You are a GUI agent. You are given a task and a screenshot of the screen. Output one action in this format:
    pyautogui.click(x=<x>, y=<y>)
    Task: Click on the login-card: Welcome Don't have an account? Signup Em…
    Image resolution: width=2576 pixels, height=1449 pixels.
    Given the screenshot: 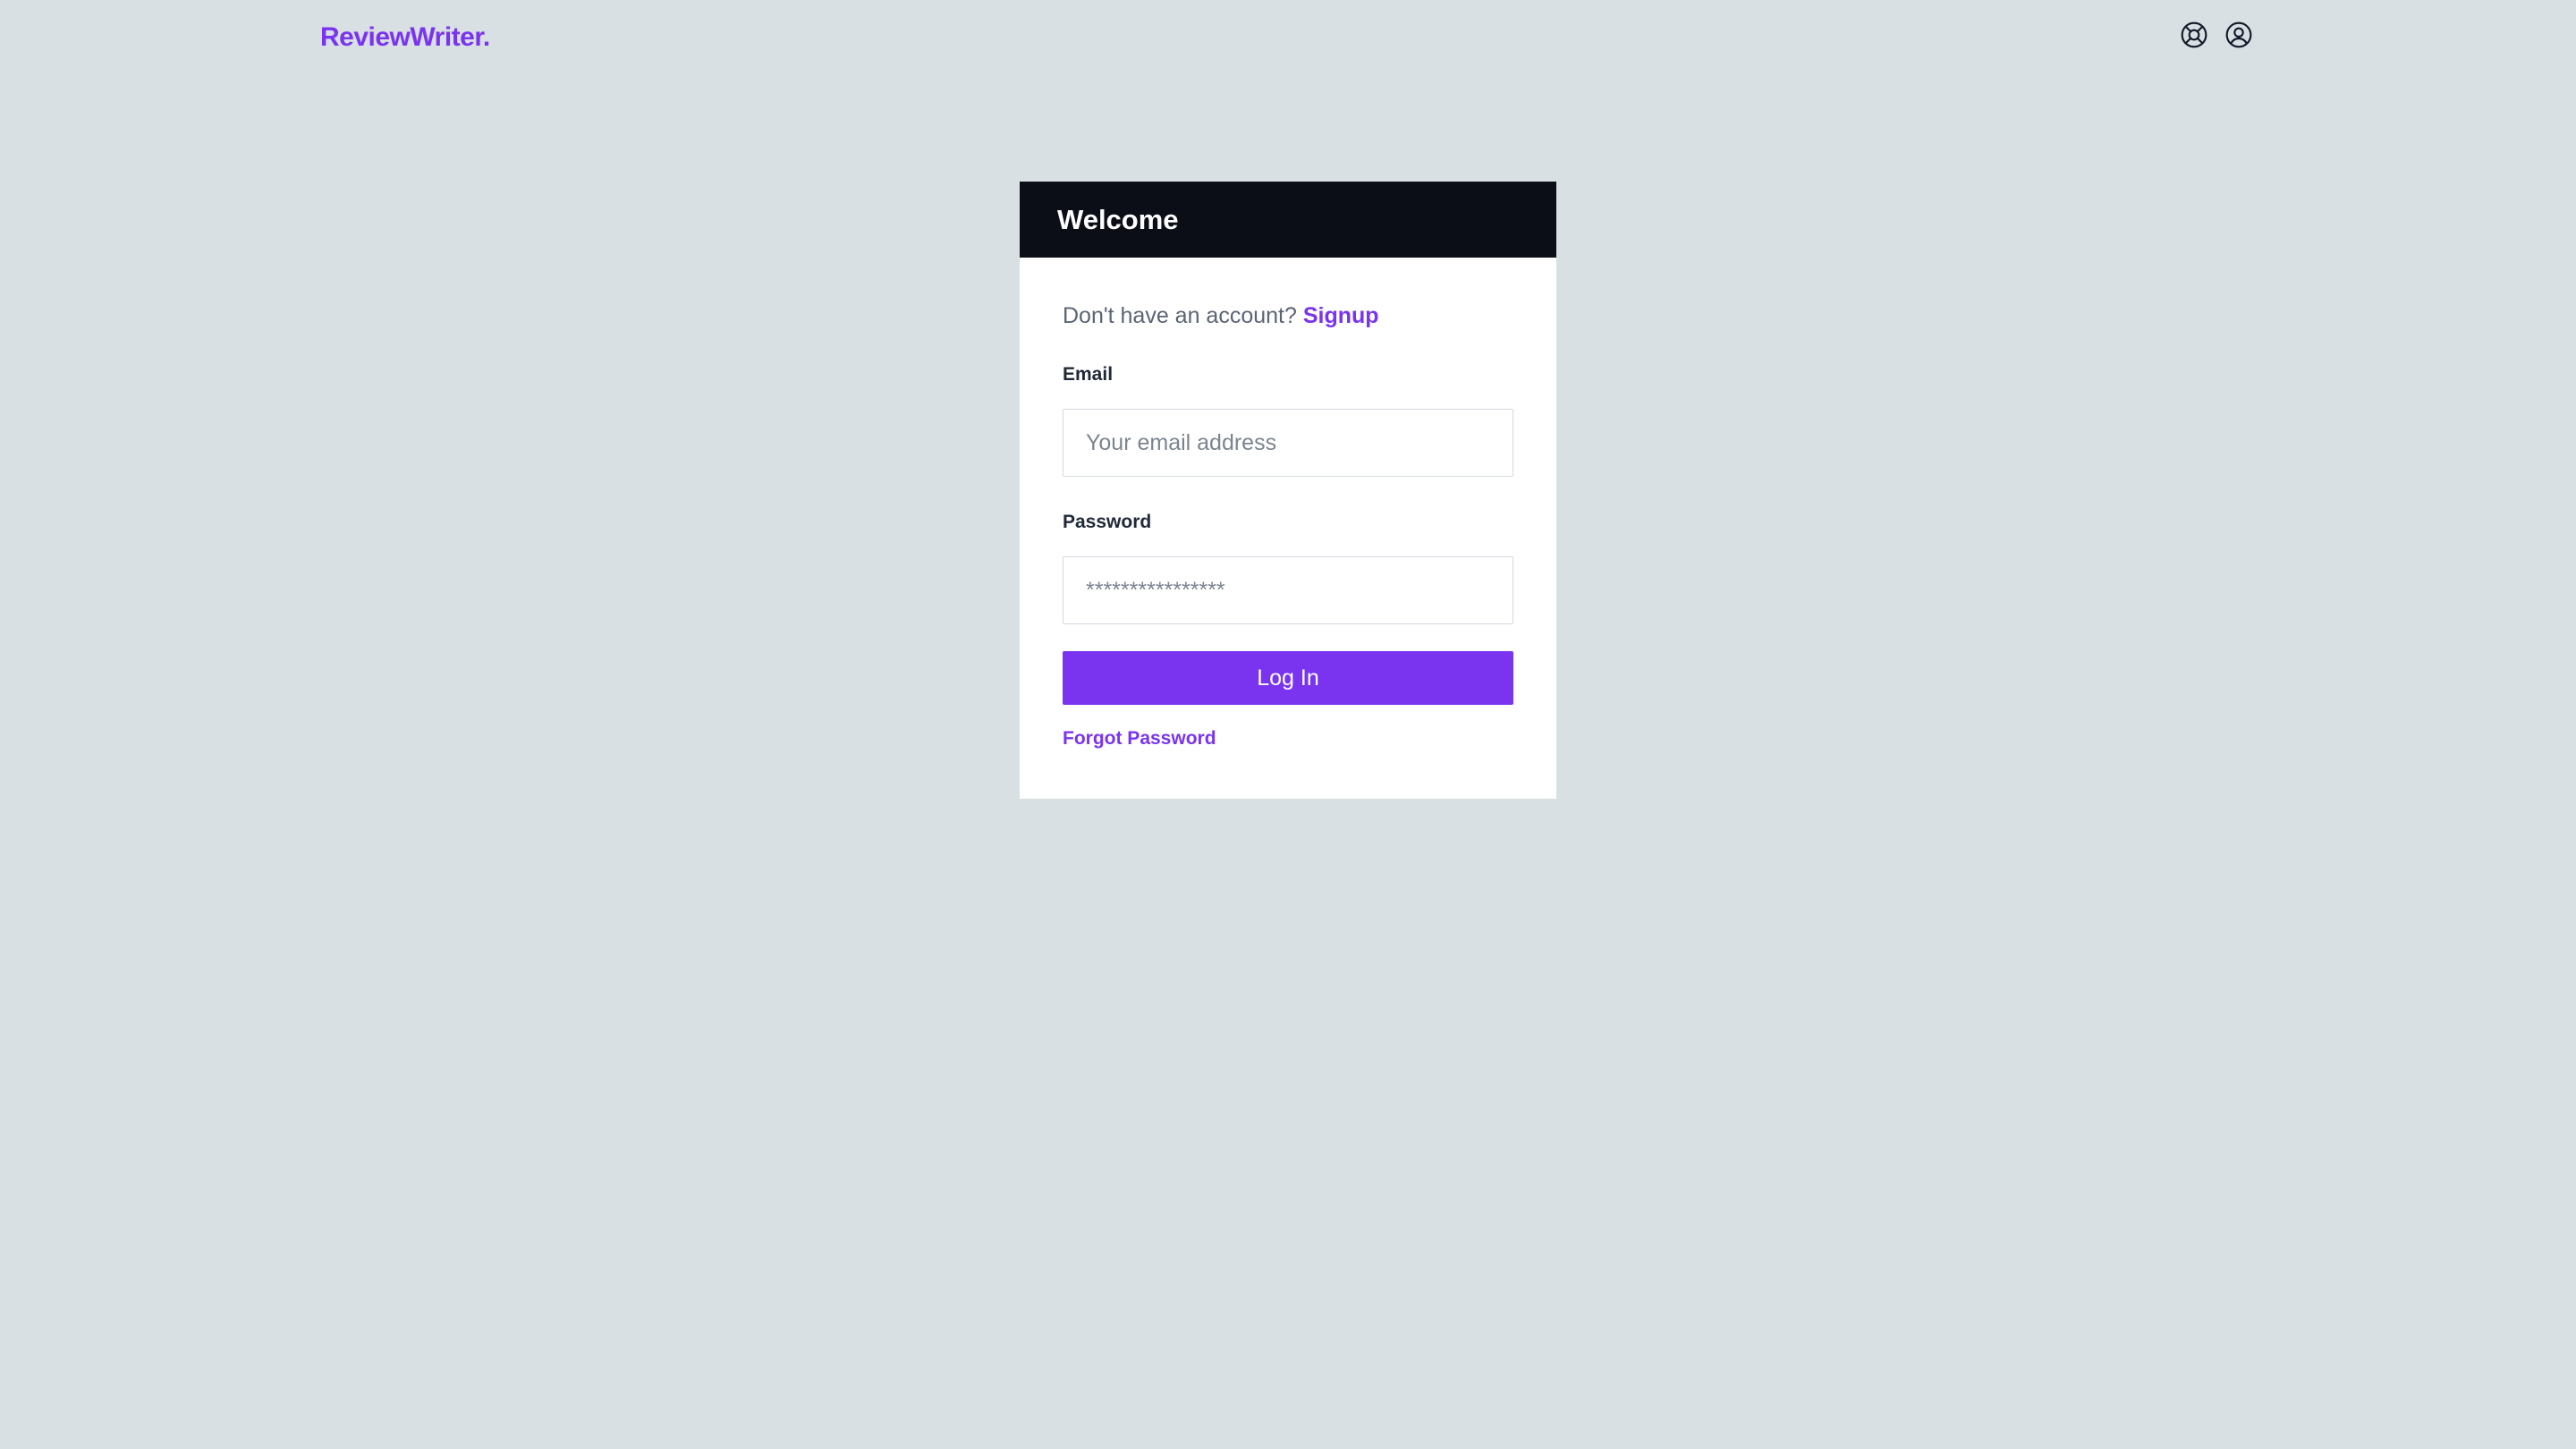 What is the action you would take?
    pyautogui.click(x=1288, y=490)
    